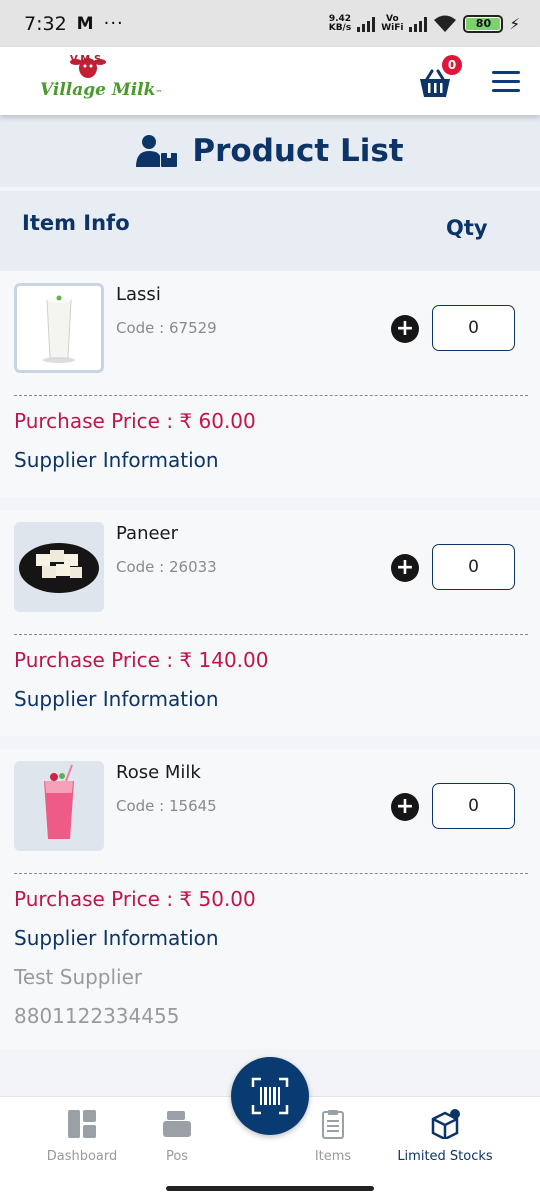  I want to click on nav-limited-stocks: Limited Stocks, so click(445, 1136).